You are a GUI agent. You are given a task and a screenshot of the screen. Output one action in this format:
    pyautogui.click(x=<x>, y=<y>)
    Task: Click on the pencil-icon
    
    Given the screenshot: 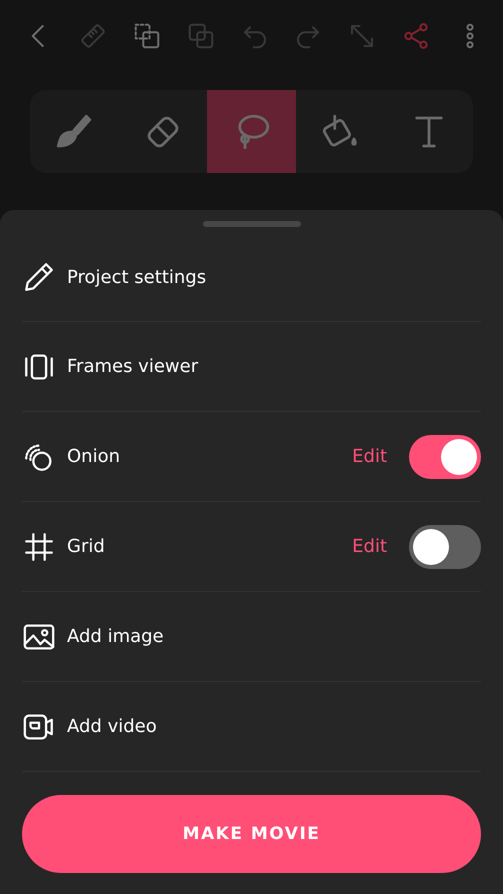 What is the action you would take?
    pyautogui.click(x=39, y=277)
    